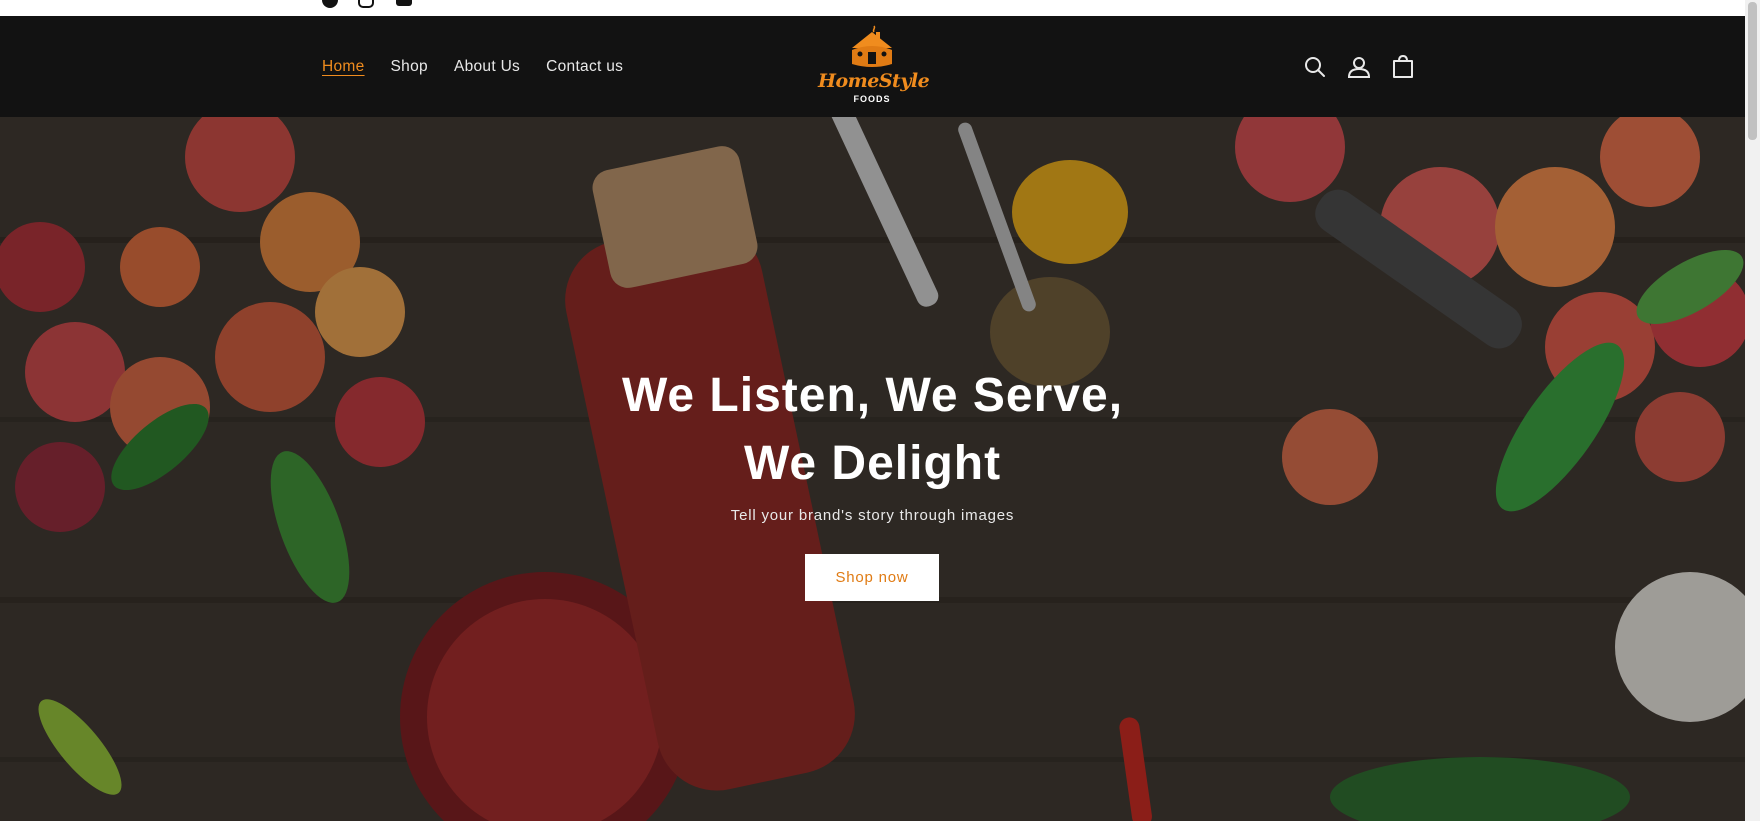 The image size is (1760, 821). I want to click on social-strip, so click(872, 8).